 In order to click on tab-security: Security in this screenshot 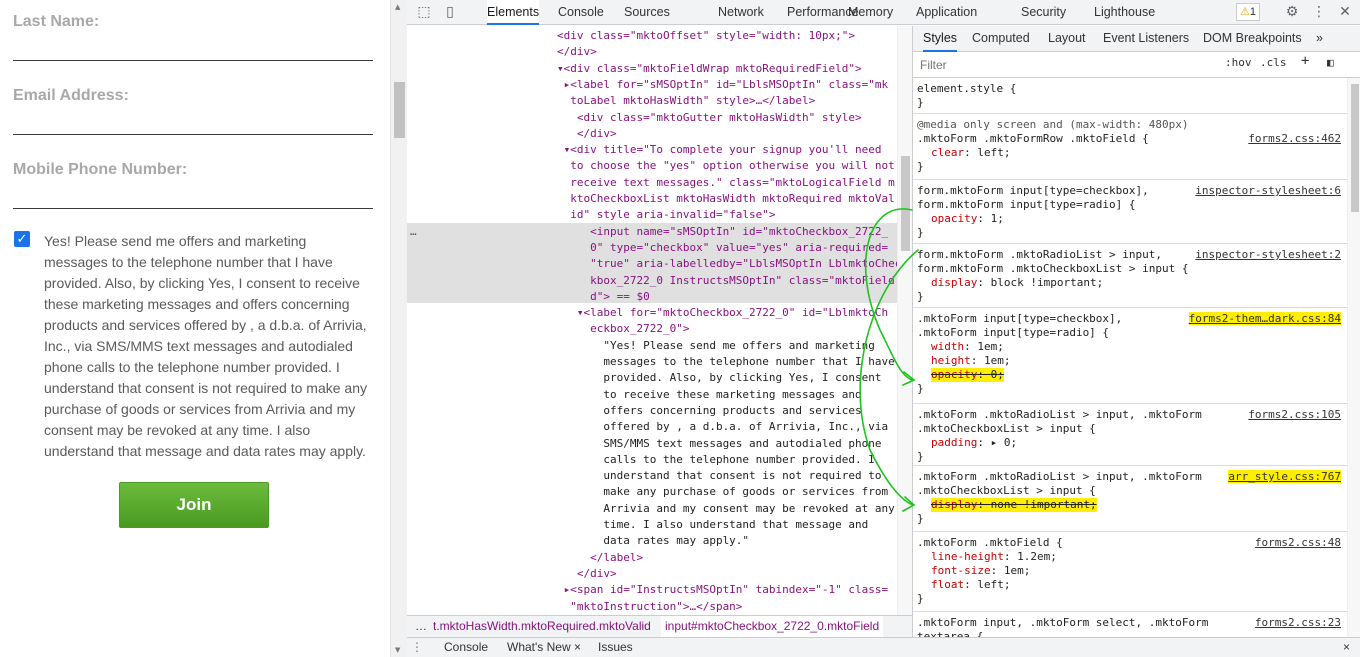, I will do `click(1043, 12)`.